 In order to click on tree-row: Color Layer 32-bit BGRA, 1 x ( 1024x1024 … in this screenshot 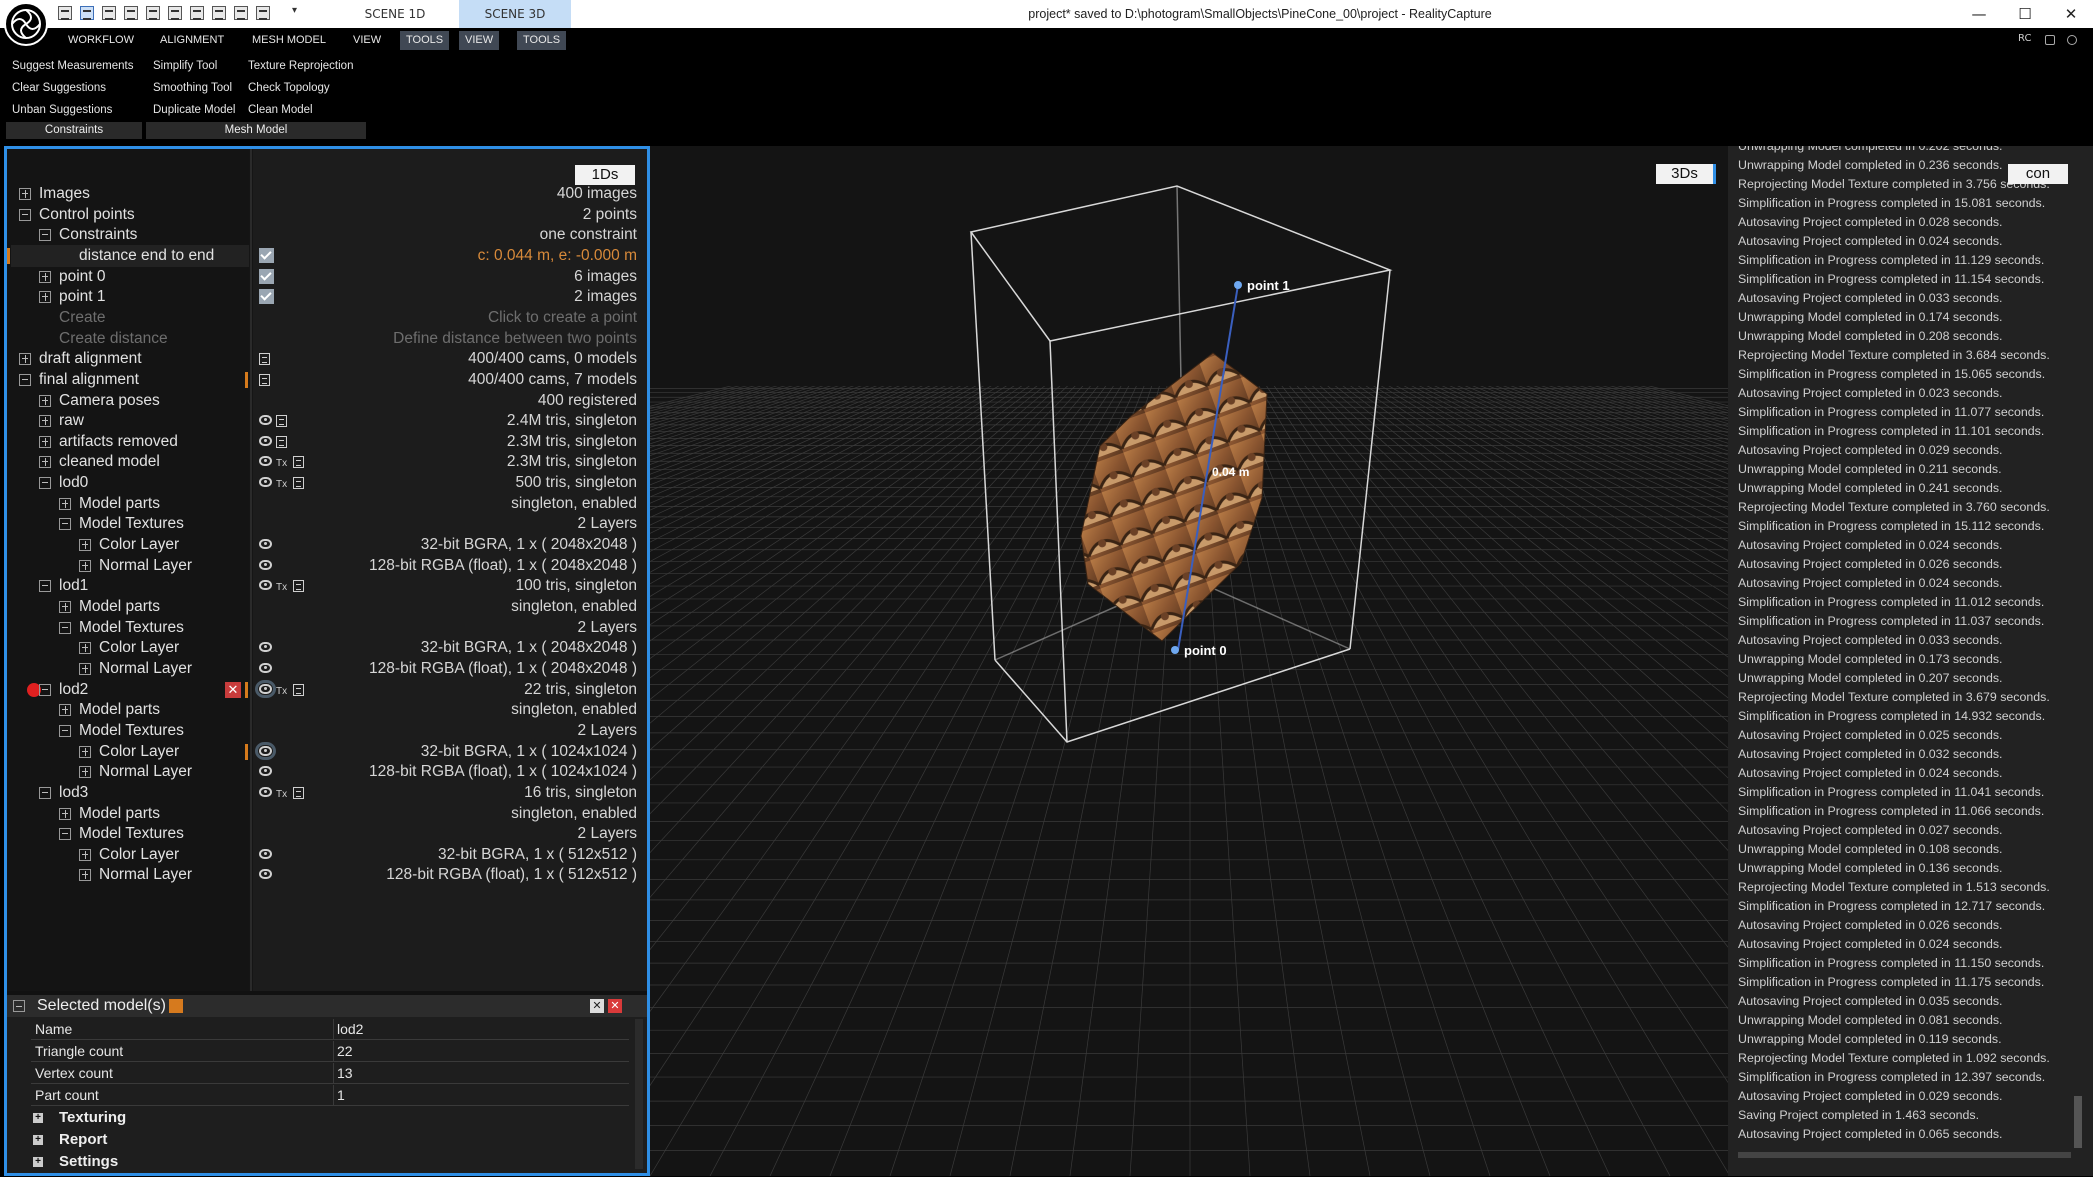, I will do `click(327, 752)`.